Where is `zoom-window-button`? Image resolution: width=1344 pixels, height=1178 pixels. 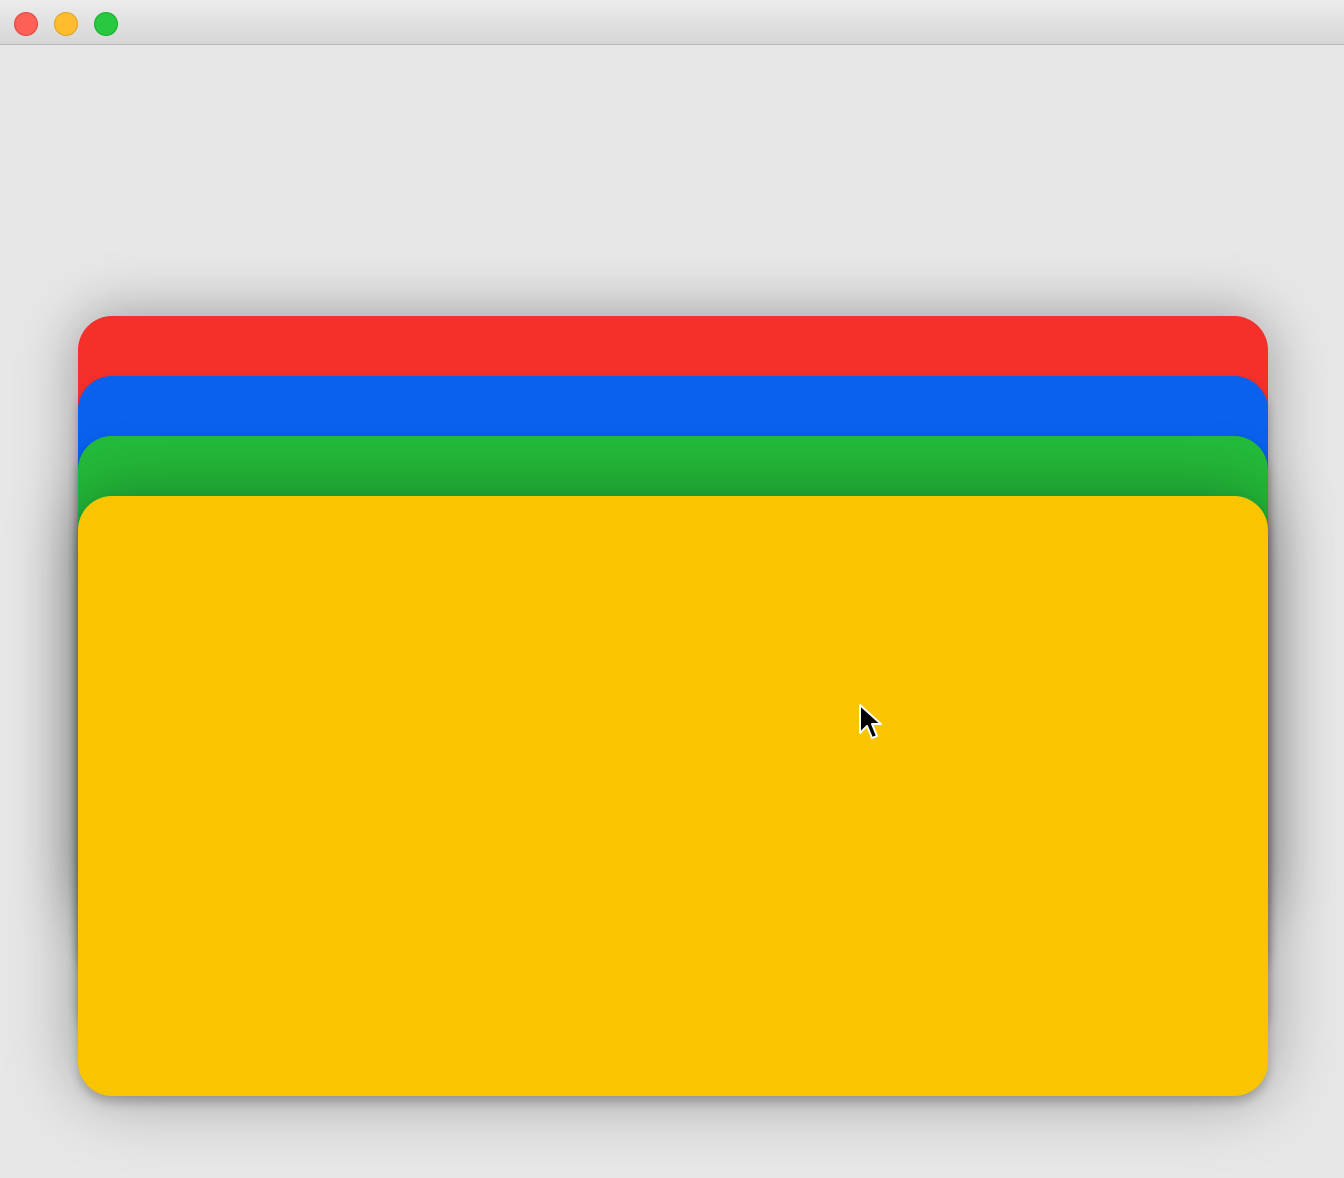 zoom-window-button is located at coordinates (106, 24).